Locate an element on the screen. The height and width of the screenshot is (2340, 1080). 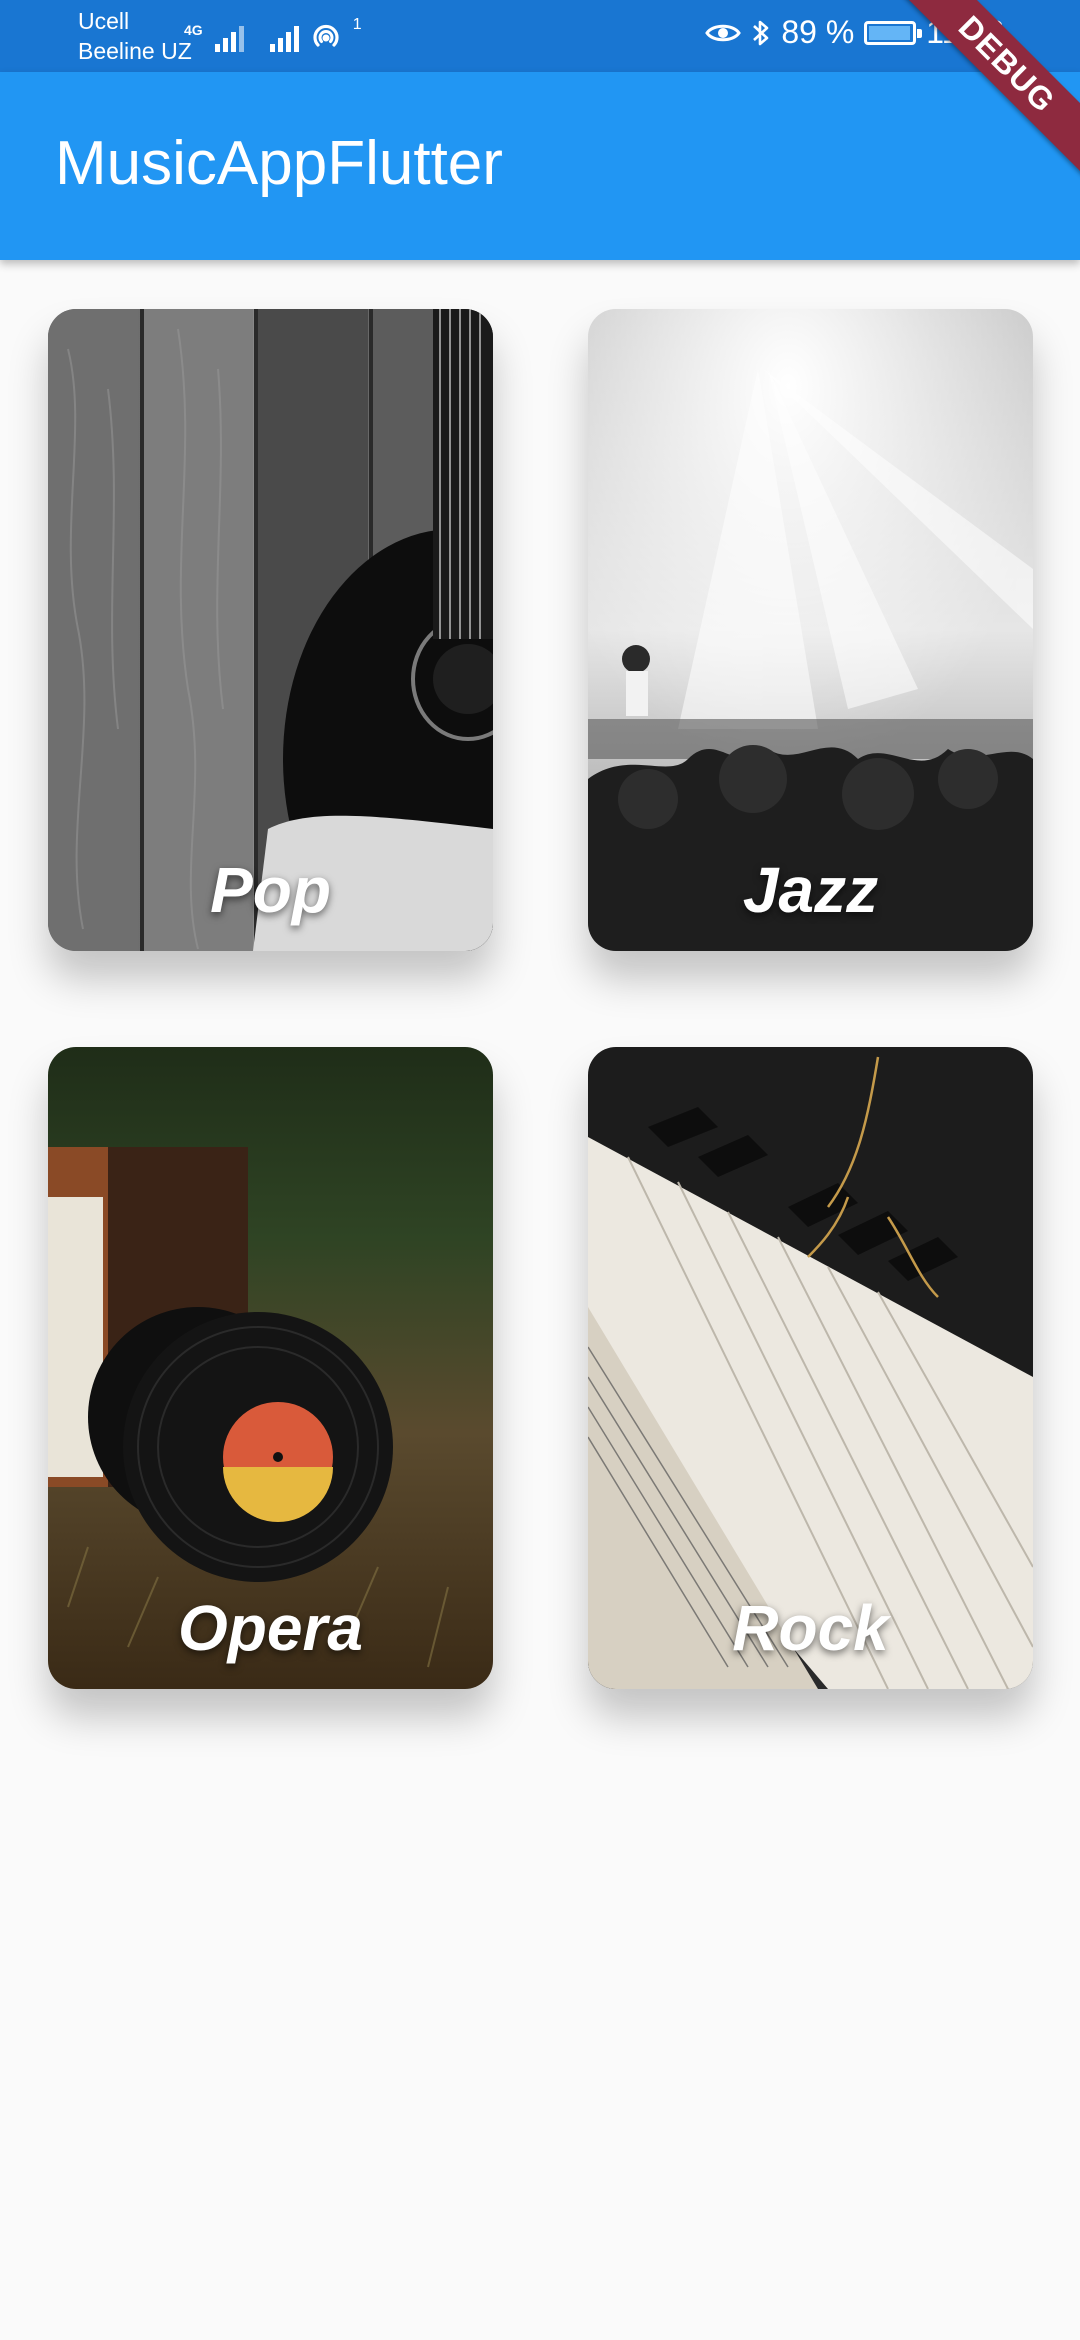
genre-label: Jazz is located at coordinates (810, 890).